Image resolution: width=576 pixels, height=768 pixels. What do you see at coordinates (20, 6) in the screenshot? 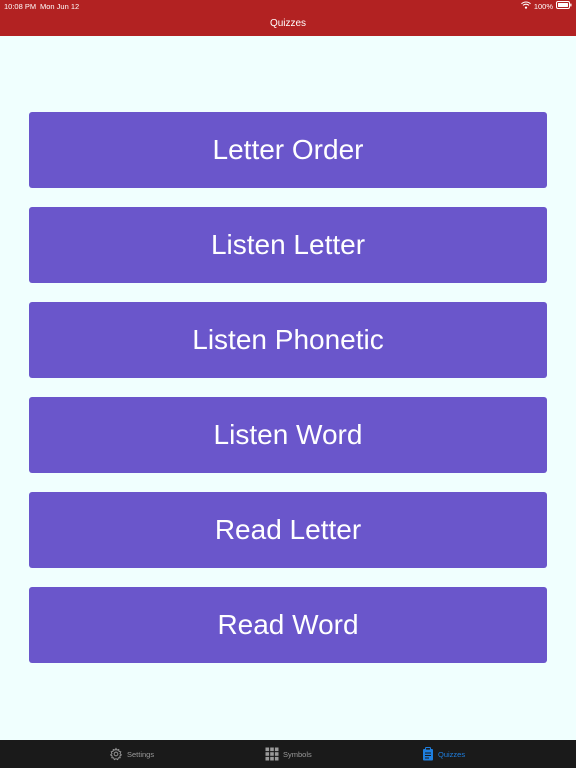
I see `status-time: 10:08 PM` at bounding box center [20, 6].